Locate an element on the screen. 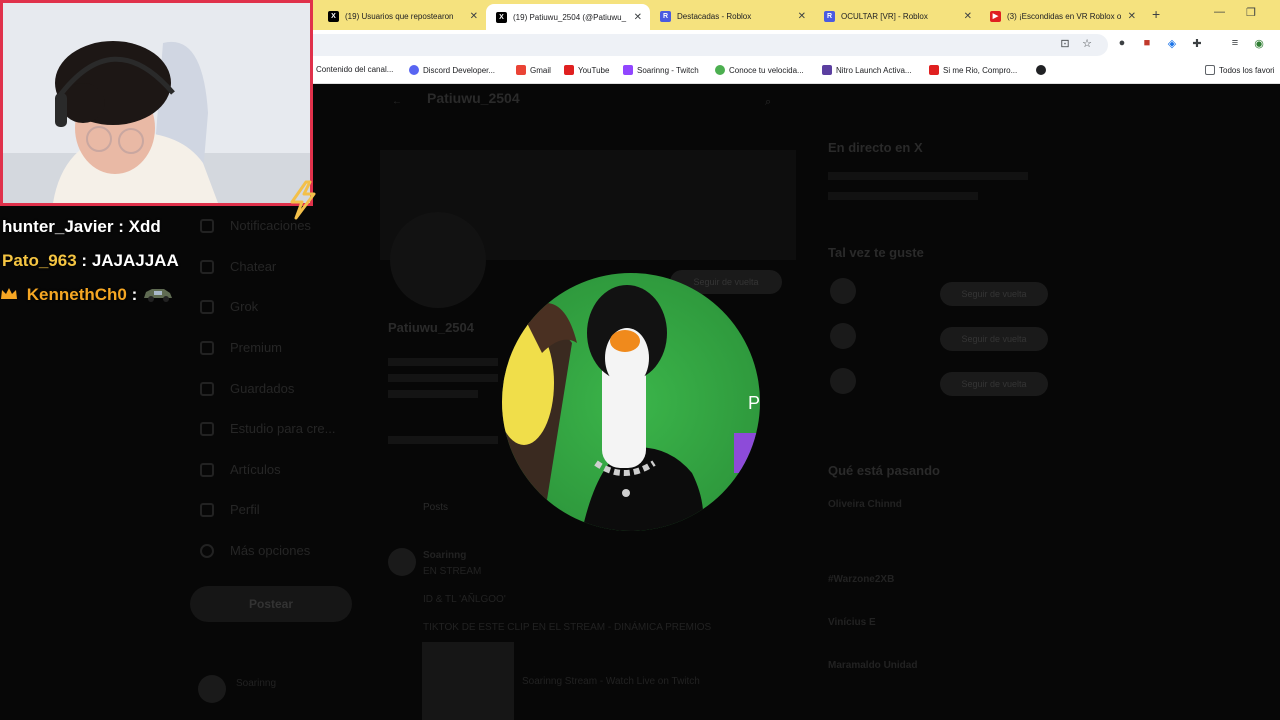 The image size is (1280, 720). bookmarks-folder: Todos los favori is located at coordinates (1240, 70).